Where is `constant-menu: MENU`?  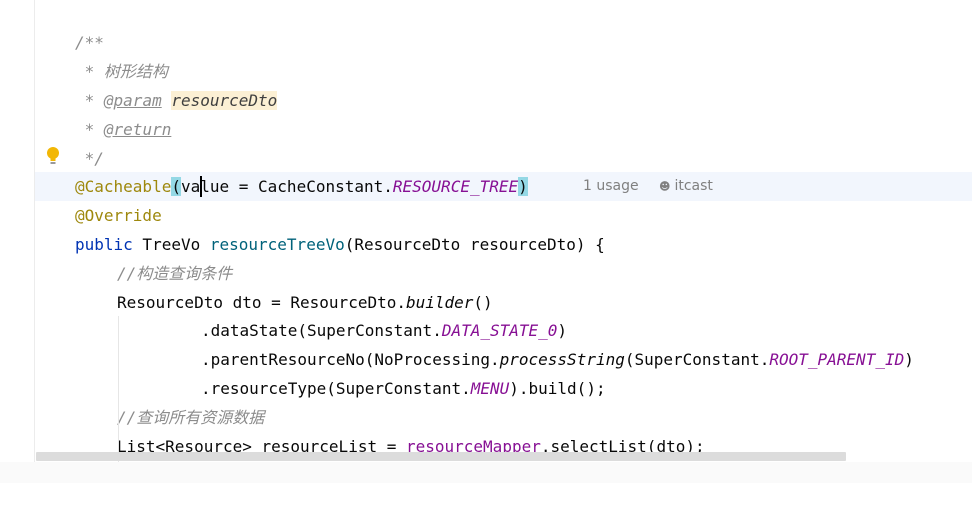 constant-menu: MENU is located at coordinates (490, 388).